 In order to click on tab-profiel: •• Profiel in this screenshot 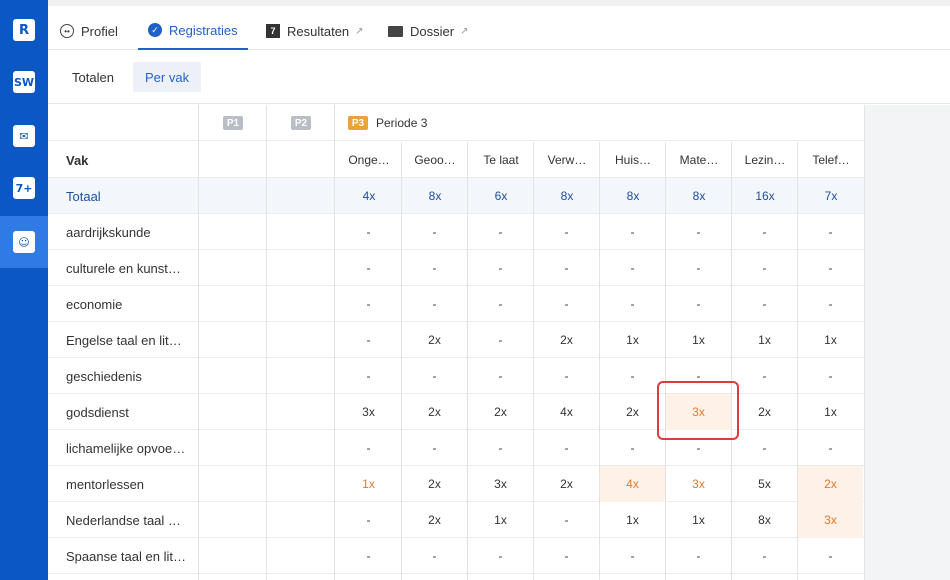, I will do `click(89, 31)`.